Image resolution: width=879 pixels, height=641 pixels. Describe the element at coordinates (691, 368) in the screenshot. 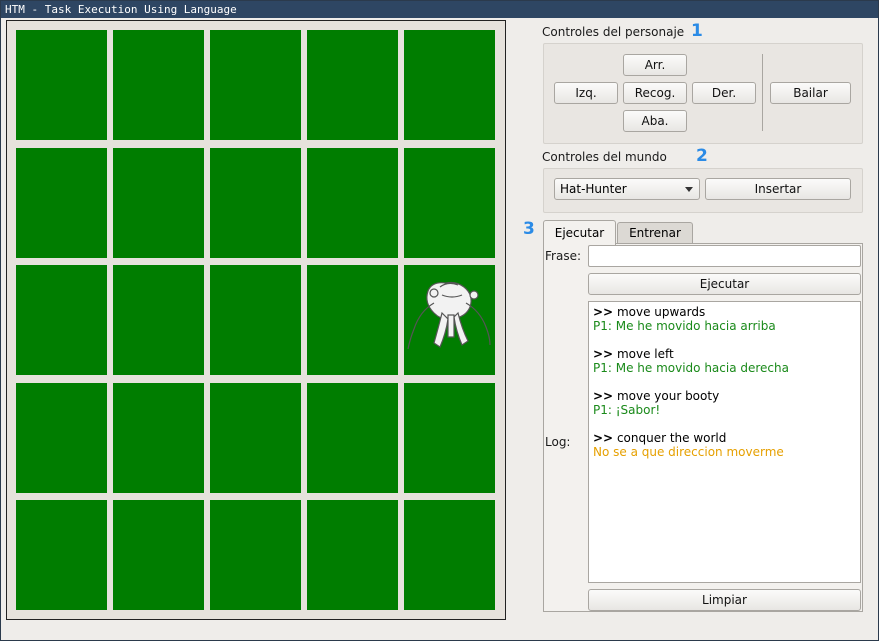

I see `log-reply: P1: Me he movido hacia derecha` at that location.